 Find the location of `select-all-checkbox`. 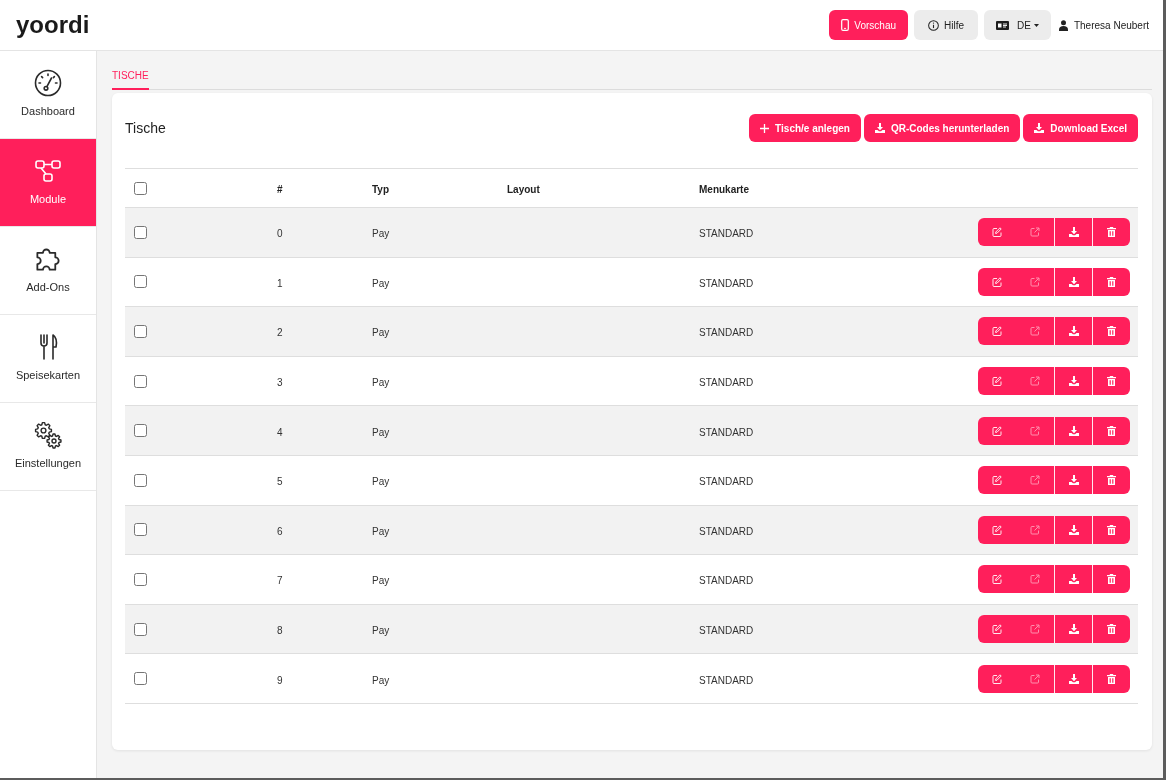

select-all-checkbox is located at coordinates (140, 188).